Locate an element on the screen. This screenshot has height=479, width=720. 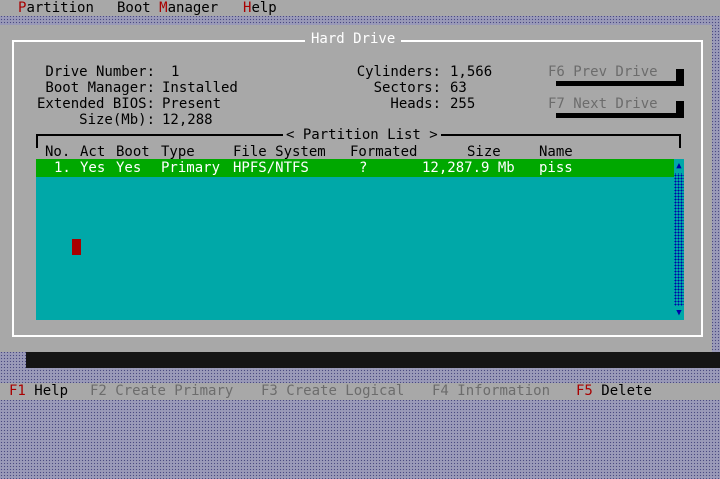
scroll-down-arrow-icon: ▼ is located at coordinates (679, 313).